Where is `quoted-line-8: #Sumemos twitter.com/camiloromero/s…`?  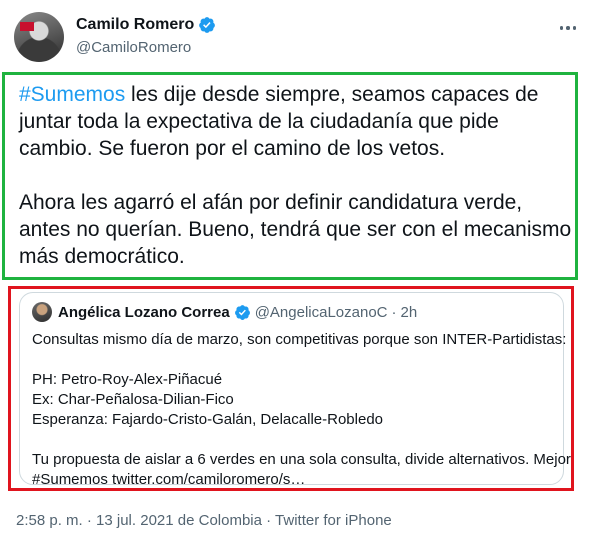
quoted-line-8: #Sumemos twitter.com/camiloromero/s… is located at coordinates (169, 479).